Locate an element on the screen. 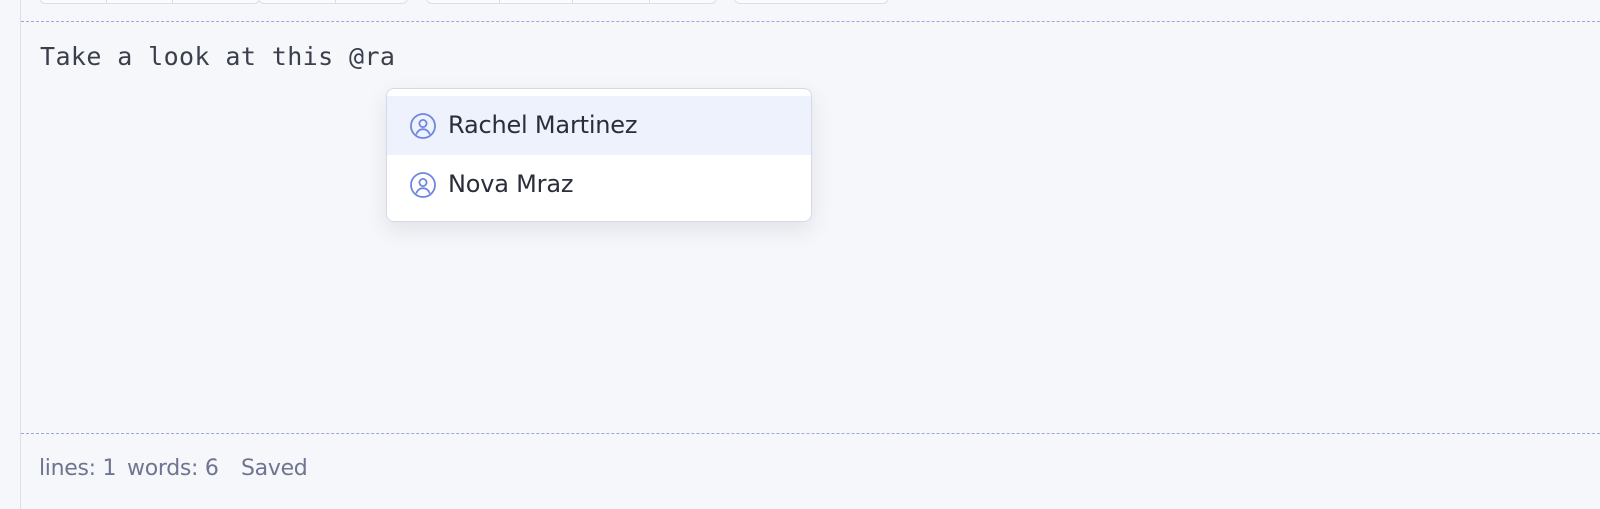 The image size is (1600, 509). mention-option-rachel-martinez: Rachel Martinez is located at coordinates (599, 125).